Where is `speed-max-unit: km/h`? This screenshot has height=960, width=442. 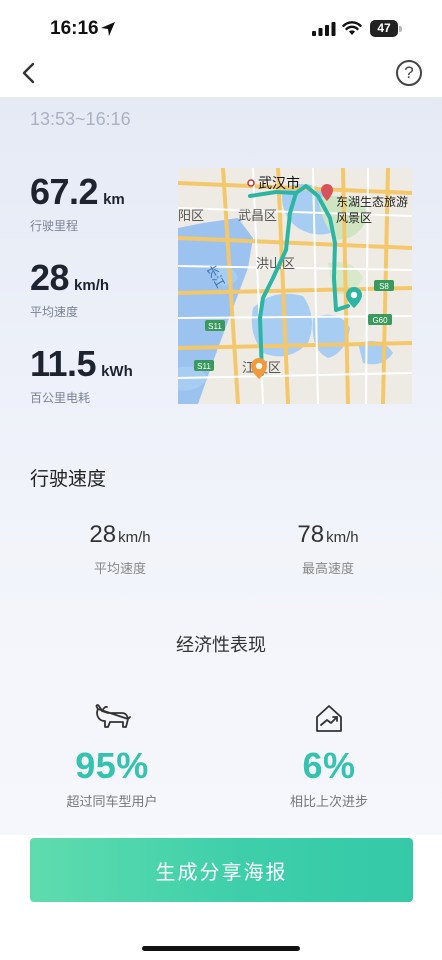
speed-max-unit: km/h is located at coordinates (342, 537).